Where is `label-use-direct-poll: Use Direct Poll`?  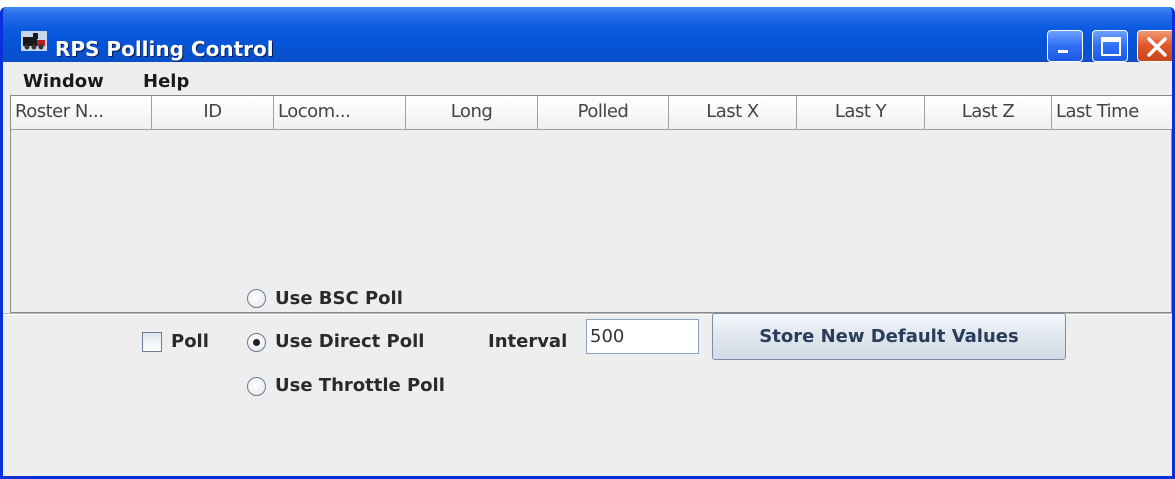
label-use-direct-poll: Use Direct Poll is located at coordinates (350, 341).